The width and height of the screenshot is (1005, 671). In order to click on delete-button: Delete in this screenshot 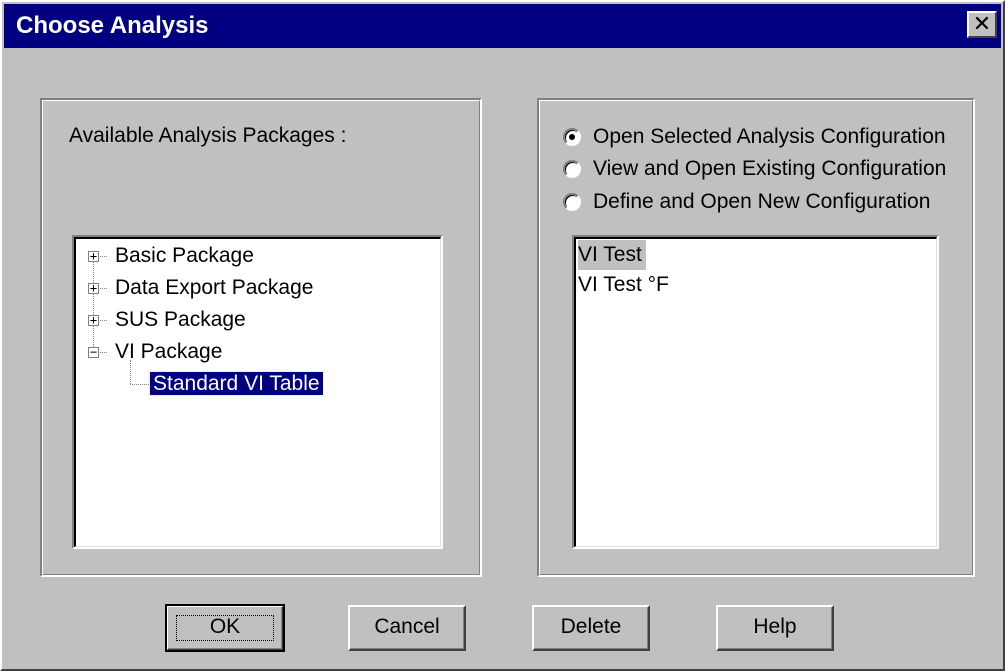, I will do `click(591, 628)`.